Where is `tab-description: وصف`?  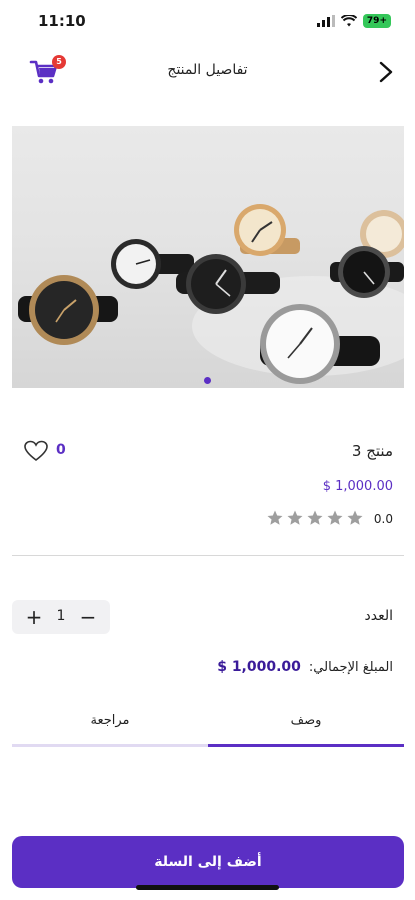 tab-description: وصف is located at coordinates (306, 726).